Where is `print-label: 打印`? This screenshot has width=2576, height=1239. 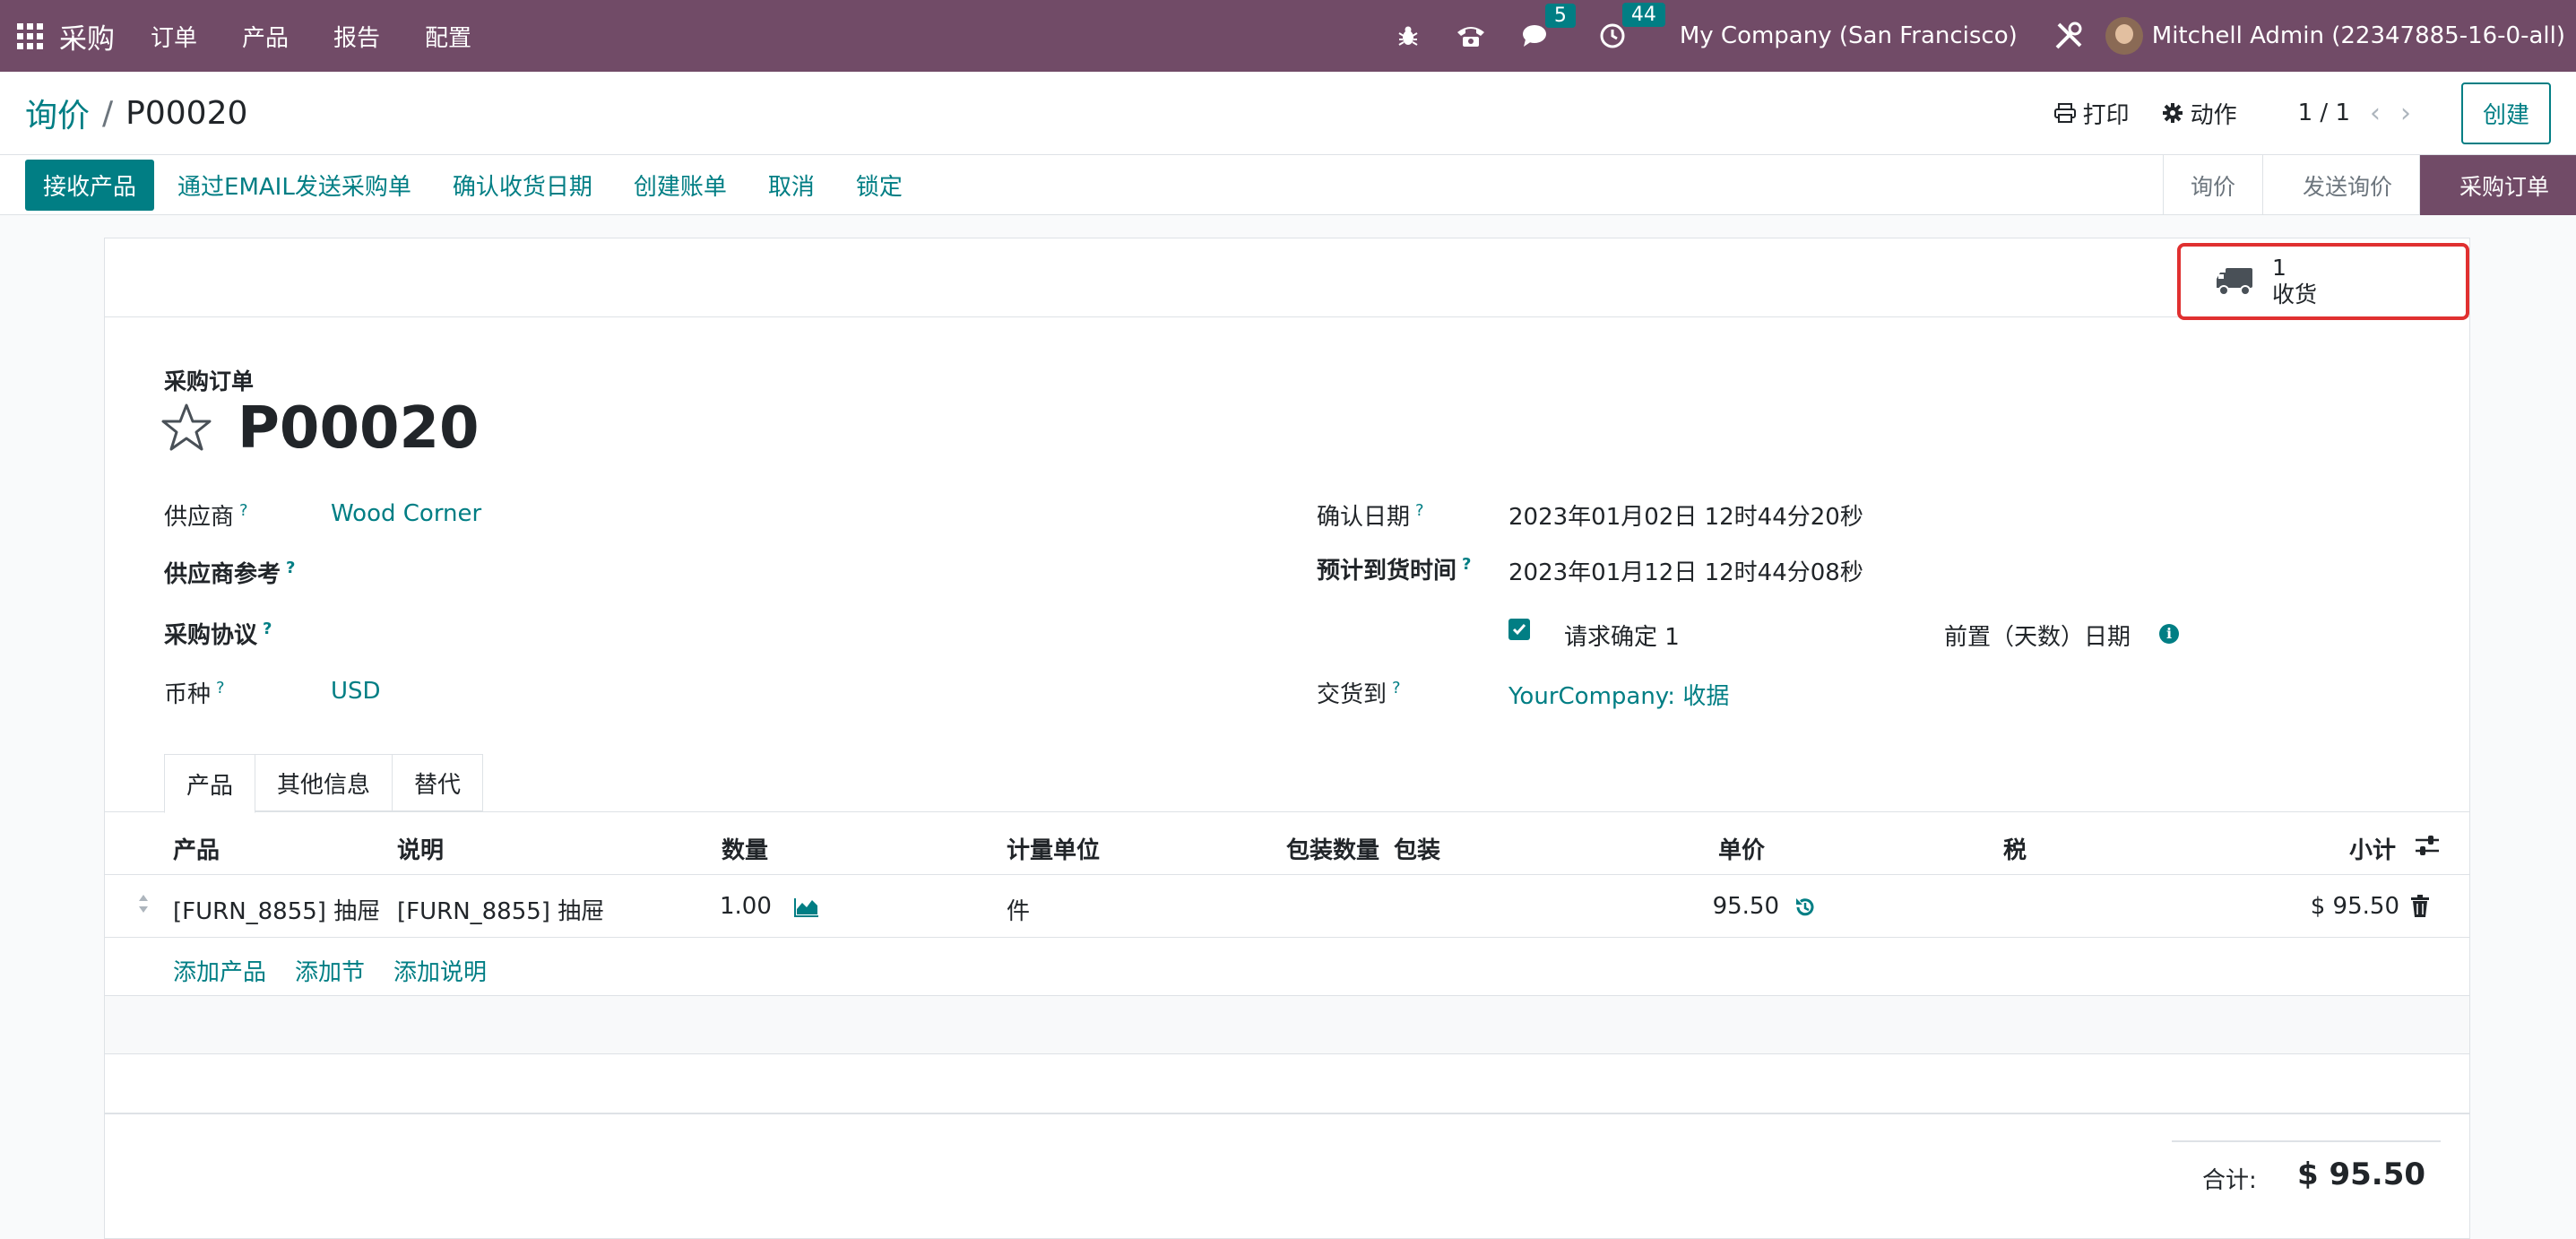
print-label: 打印 is located at coordinates (2106, 115).